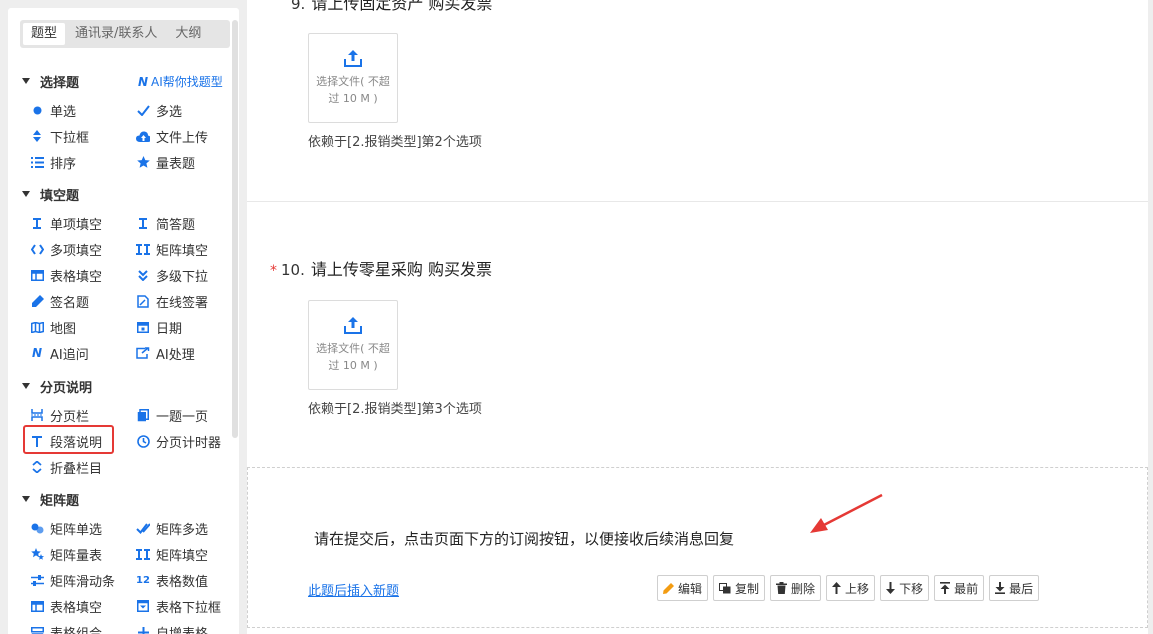 This screenshot has height=634, width=1153. I want to click on trash-icon, so click(782, 588).